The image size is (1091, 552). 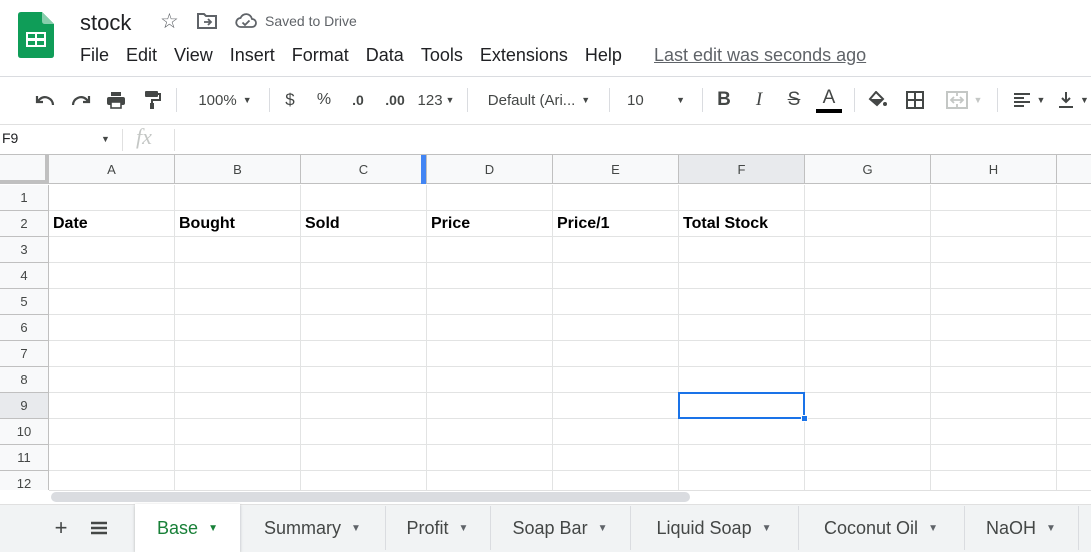 What do you see at coordinates (878, 100) in the screenshot?
I see `fill-color-icon` at bounding box center [878, 100].